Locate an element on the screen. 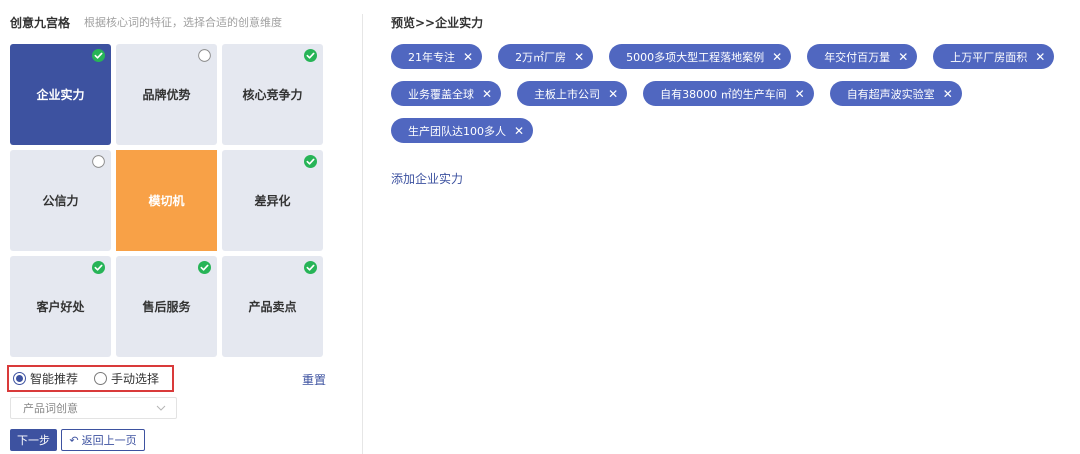  grid-cell-core-keyword: 模切机 is located at coordinates (166, 200).